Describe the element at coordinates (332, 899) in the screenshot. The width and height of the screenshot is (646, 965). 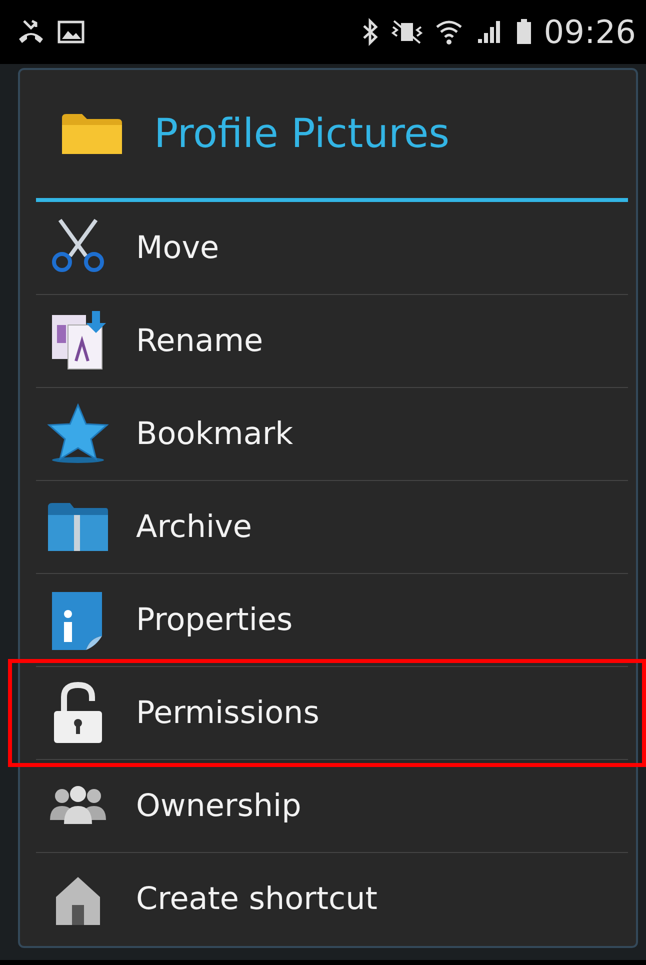
I see `menu-item: Create shortcut` at that location.